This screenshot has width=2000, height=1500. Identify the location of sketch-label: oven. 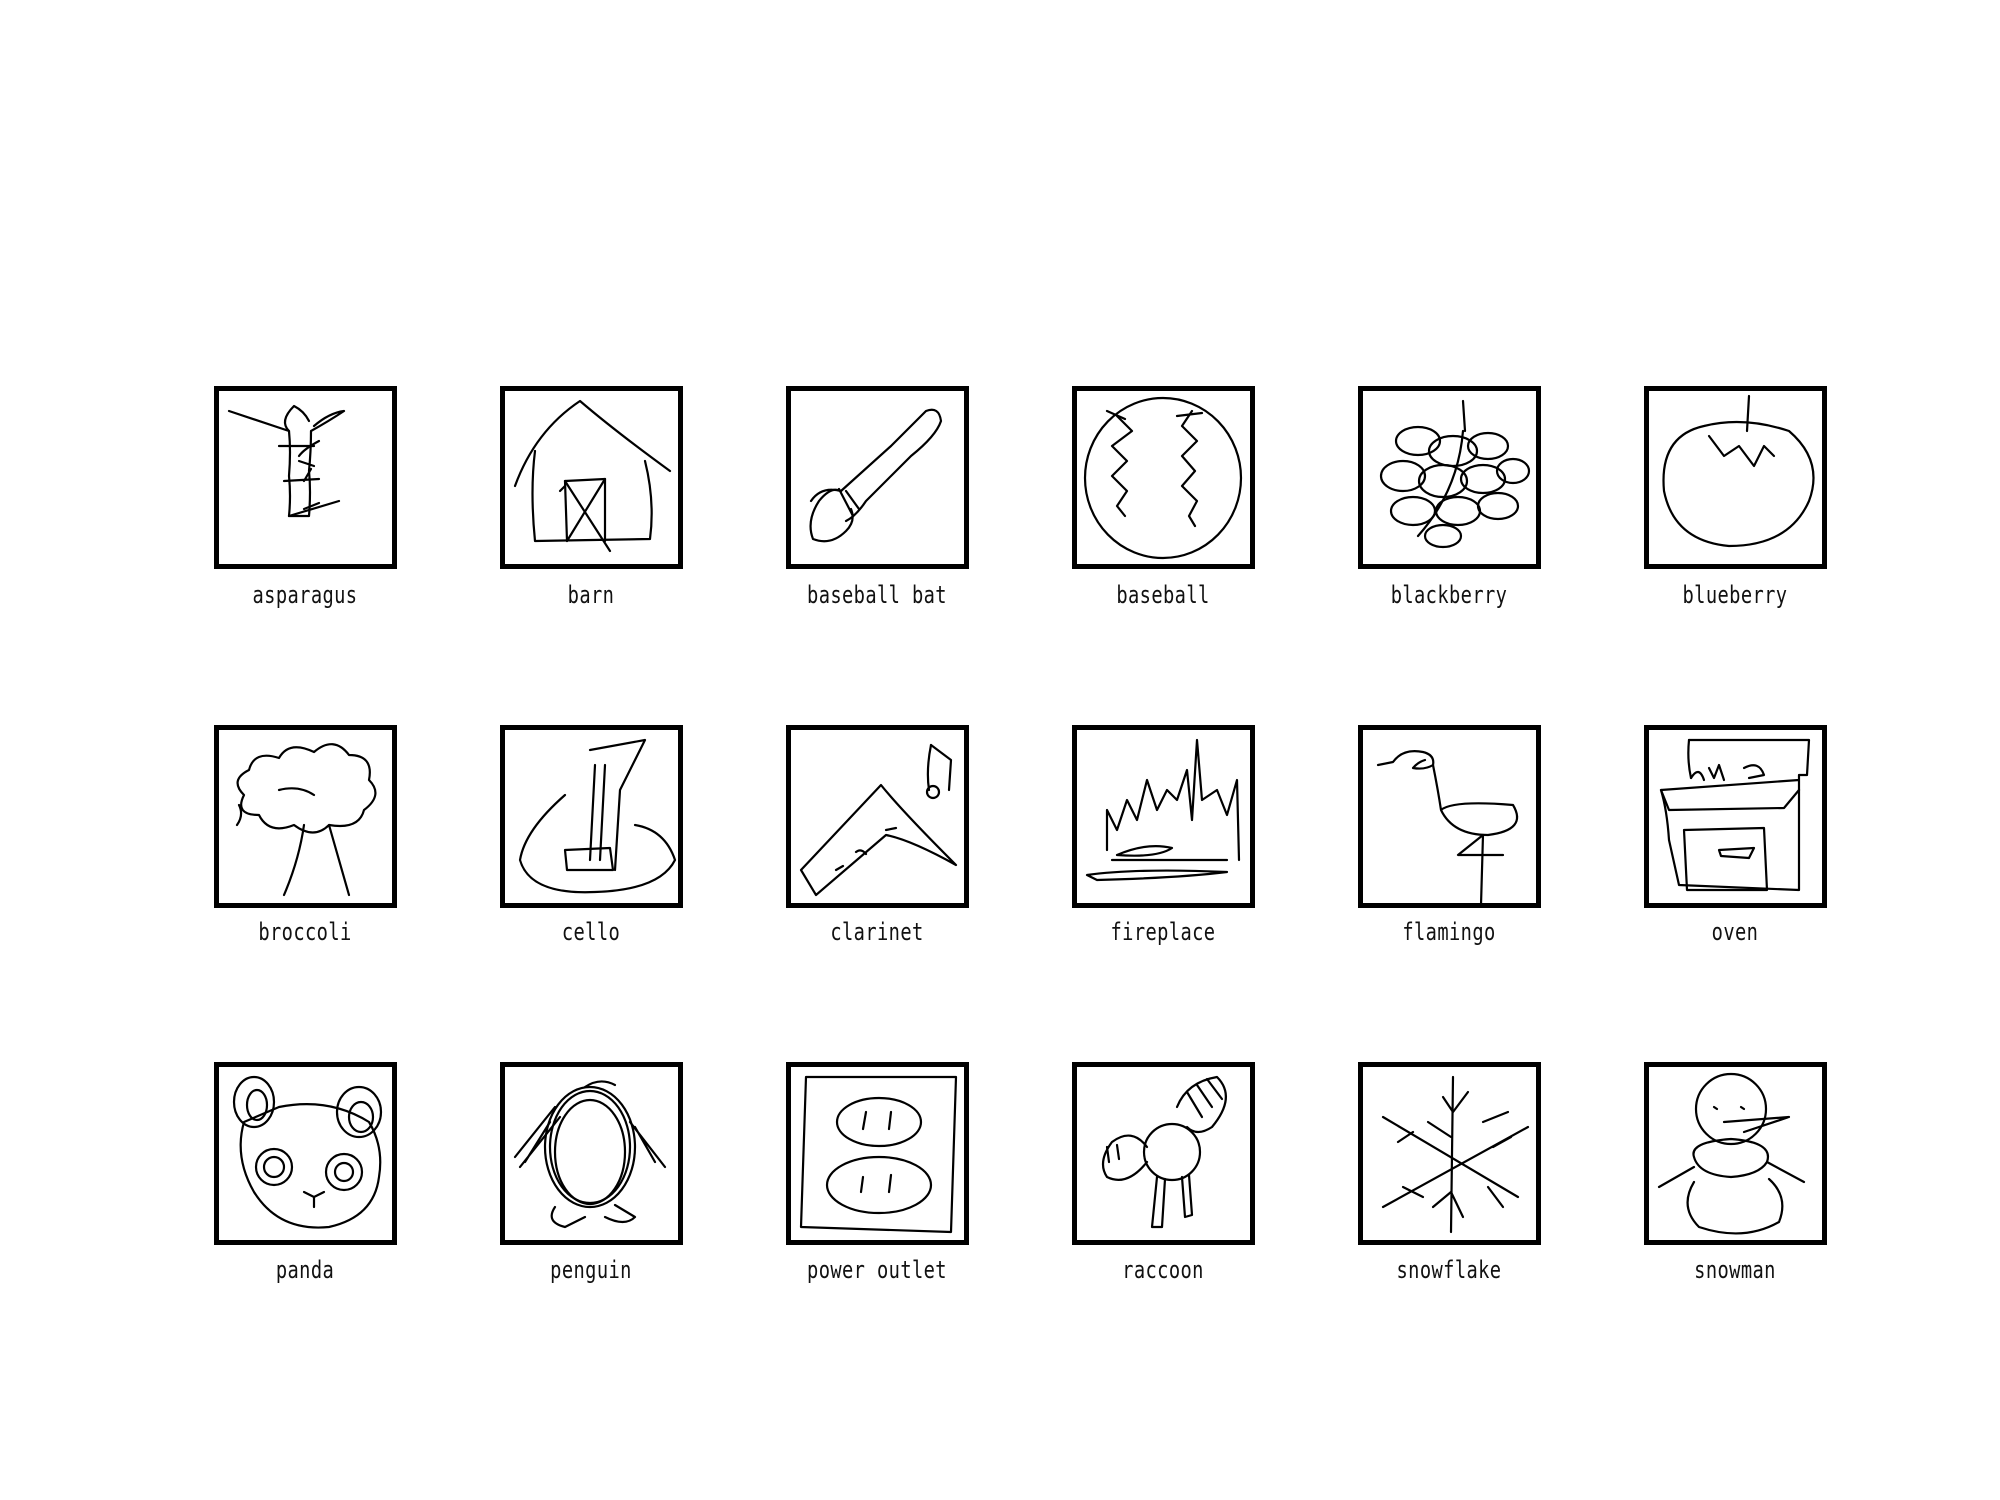
(1735, 932).